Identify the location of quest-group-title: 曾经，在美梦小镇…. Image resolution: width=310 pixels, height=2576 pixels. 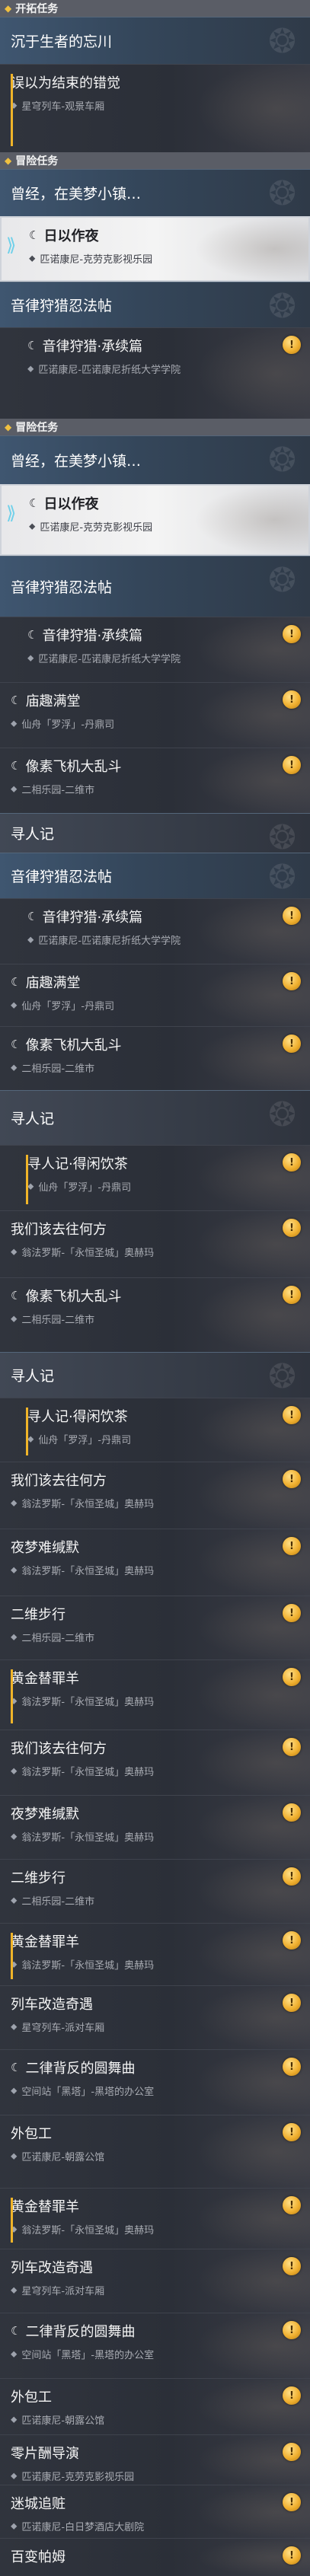
(76, 194).